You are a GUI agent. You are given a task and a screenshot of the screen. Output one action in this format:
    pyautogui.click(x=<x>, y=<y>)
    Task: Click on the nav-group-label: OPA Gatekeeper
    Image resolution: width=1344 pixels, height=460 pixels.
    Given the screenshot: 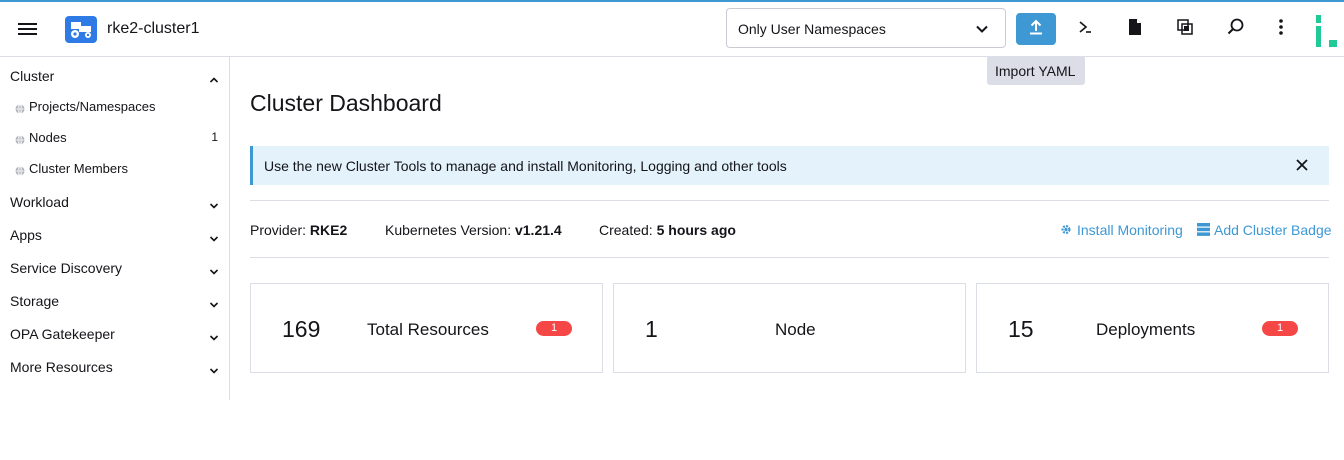 What is the action you would take?
    pyautogui.click(x=62, y=334)
    